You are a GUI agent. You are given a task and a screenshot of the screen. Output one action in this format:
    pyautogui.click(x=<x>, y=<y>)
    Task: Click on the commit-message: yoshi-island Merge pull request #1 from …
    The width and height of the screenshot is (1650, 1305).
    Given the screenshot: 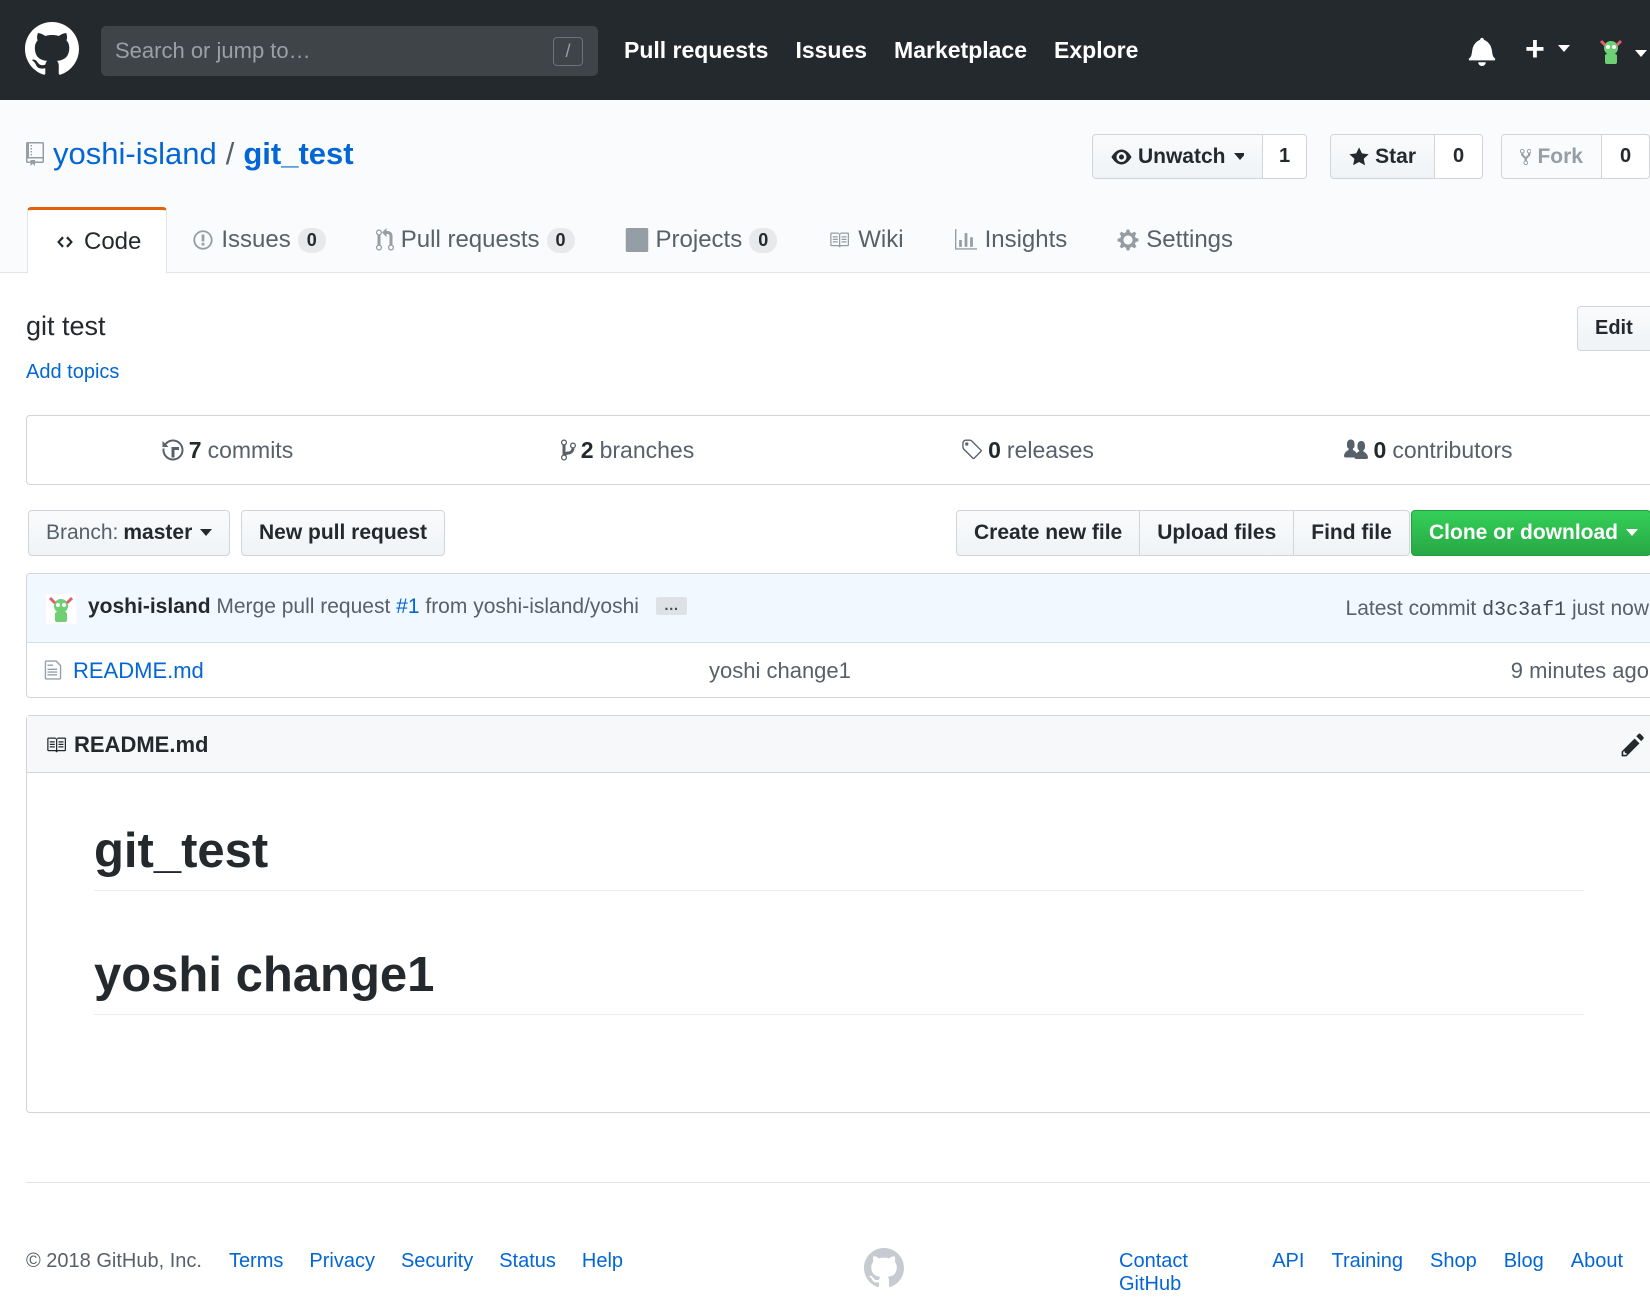 What is the action you would take?
    pyautogui.click(x=387, y=607)
    